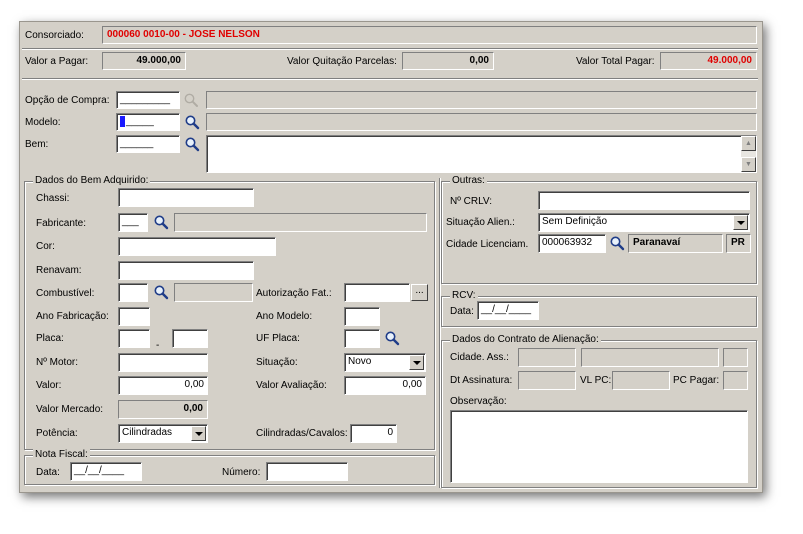 The image size is (803, 534). What do you see at coordinates (37, 144) in the screenshot?
I see `bem-label: Bem:` at bounding box center [37, 144].